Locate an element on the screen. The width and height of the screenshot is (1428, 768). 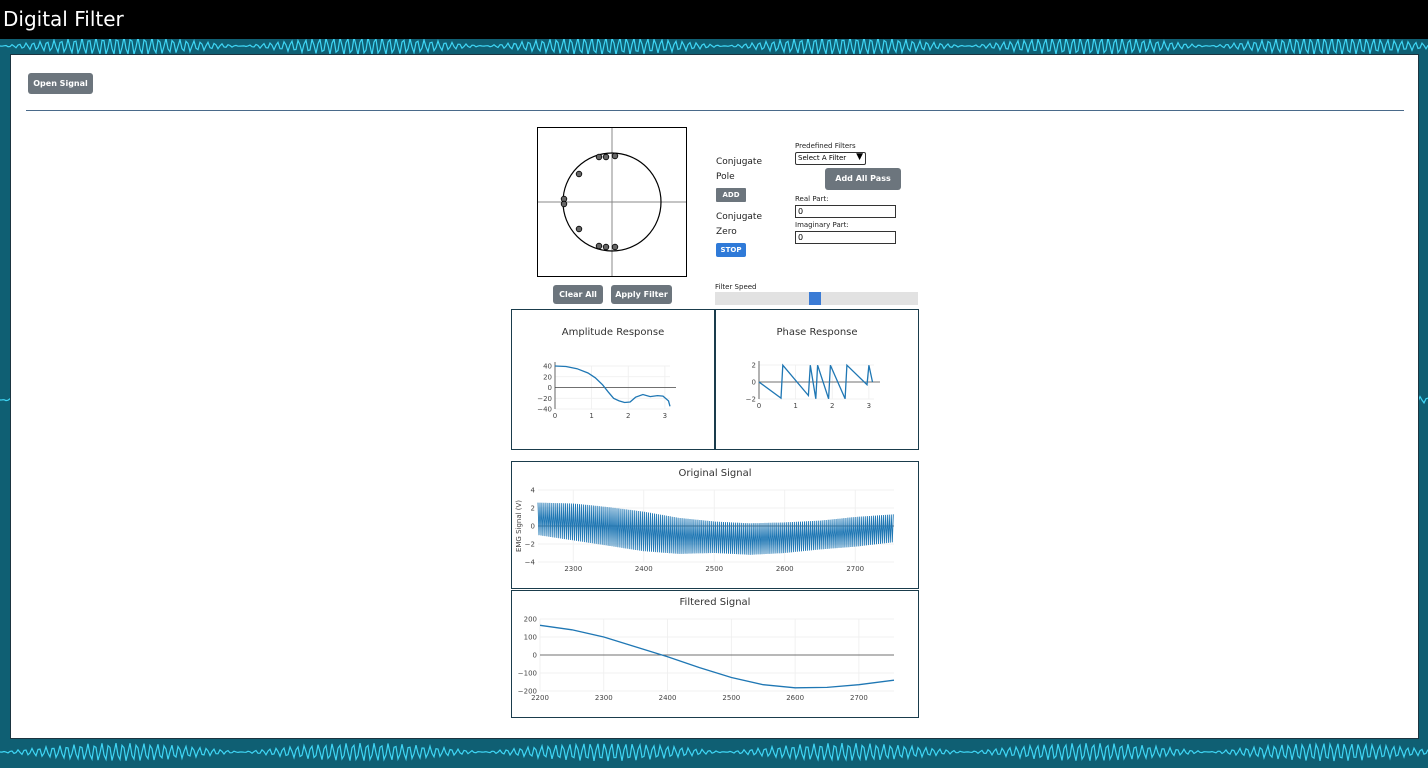
y-tick-label: 20 is located at coordinates (547, 377).